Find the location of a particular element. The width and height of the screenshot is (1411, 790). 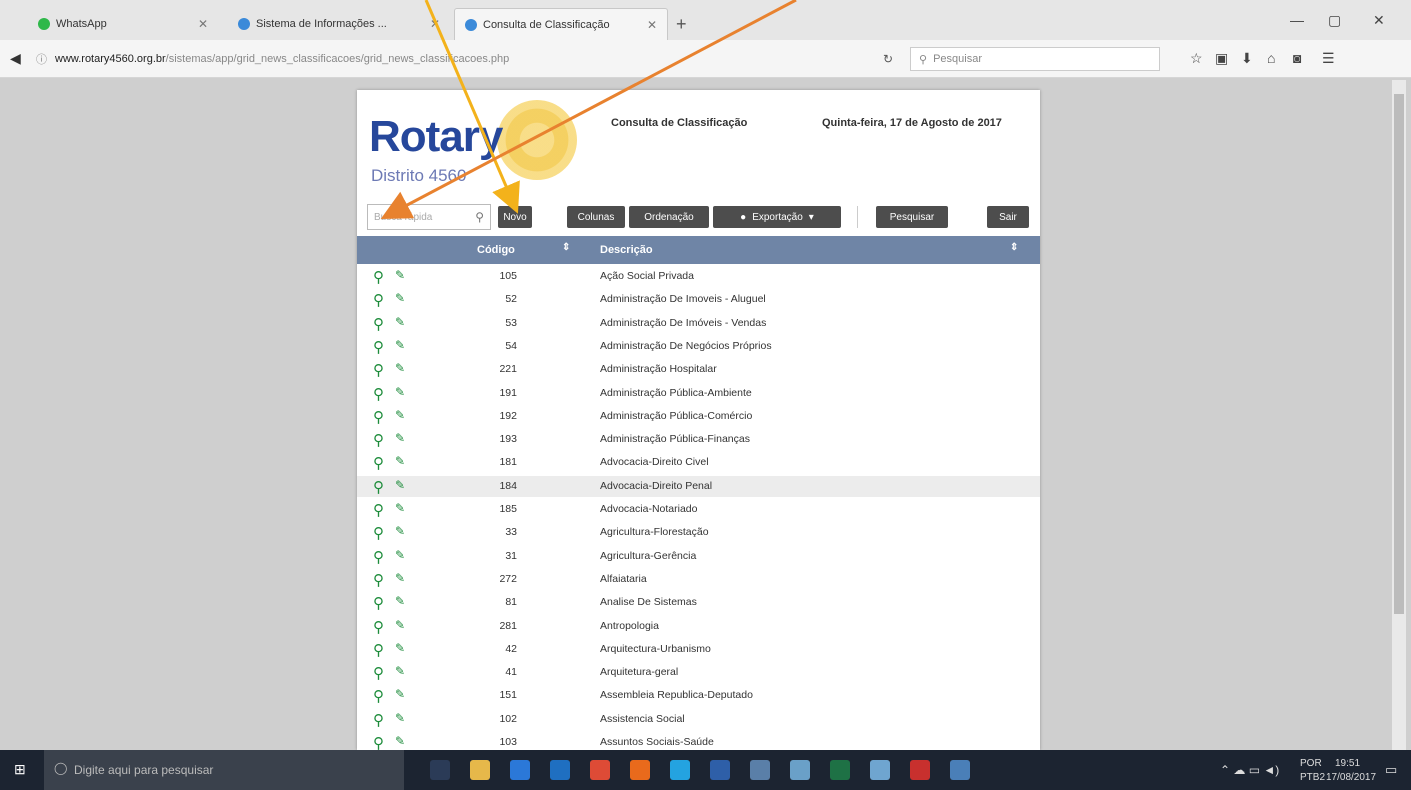

column-header-description: Descrição is located at coordinates (626, 250).